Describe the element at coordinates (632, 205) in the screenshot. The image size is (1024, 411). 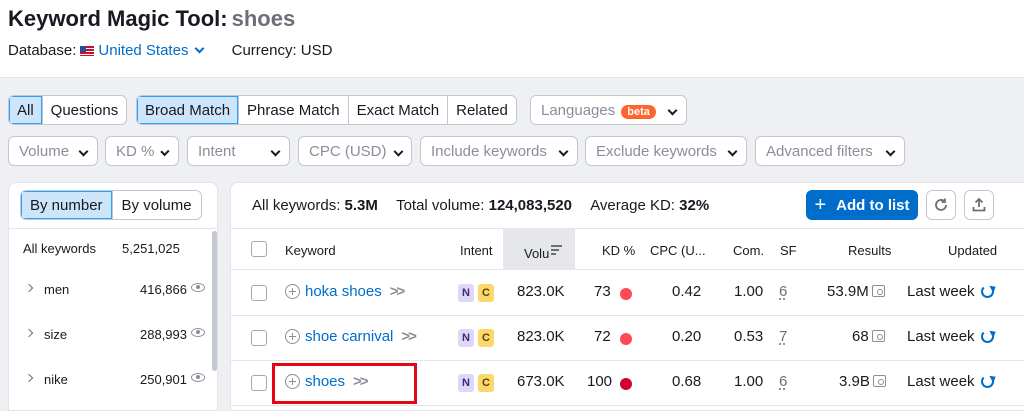
I see `average-kd-label: Average KD:` at that location.